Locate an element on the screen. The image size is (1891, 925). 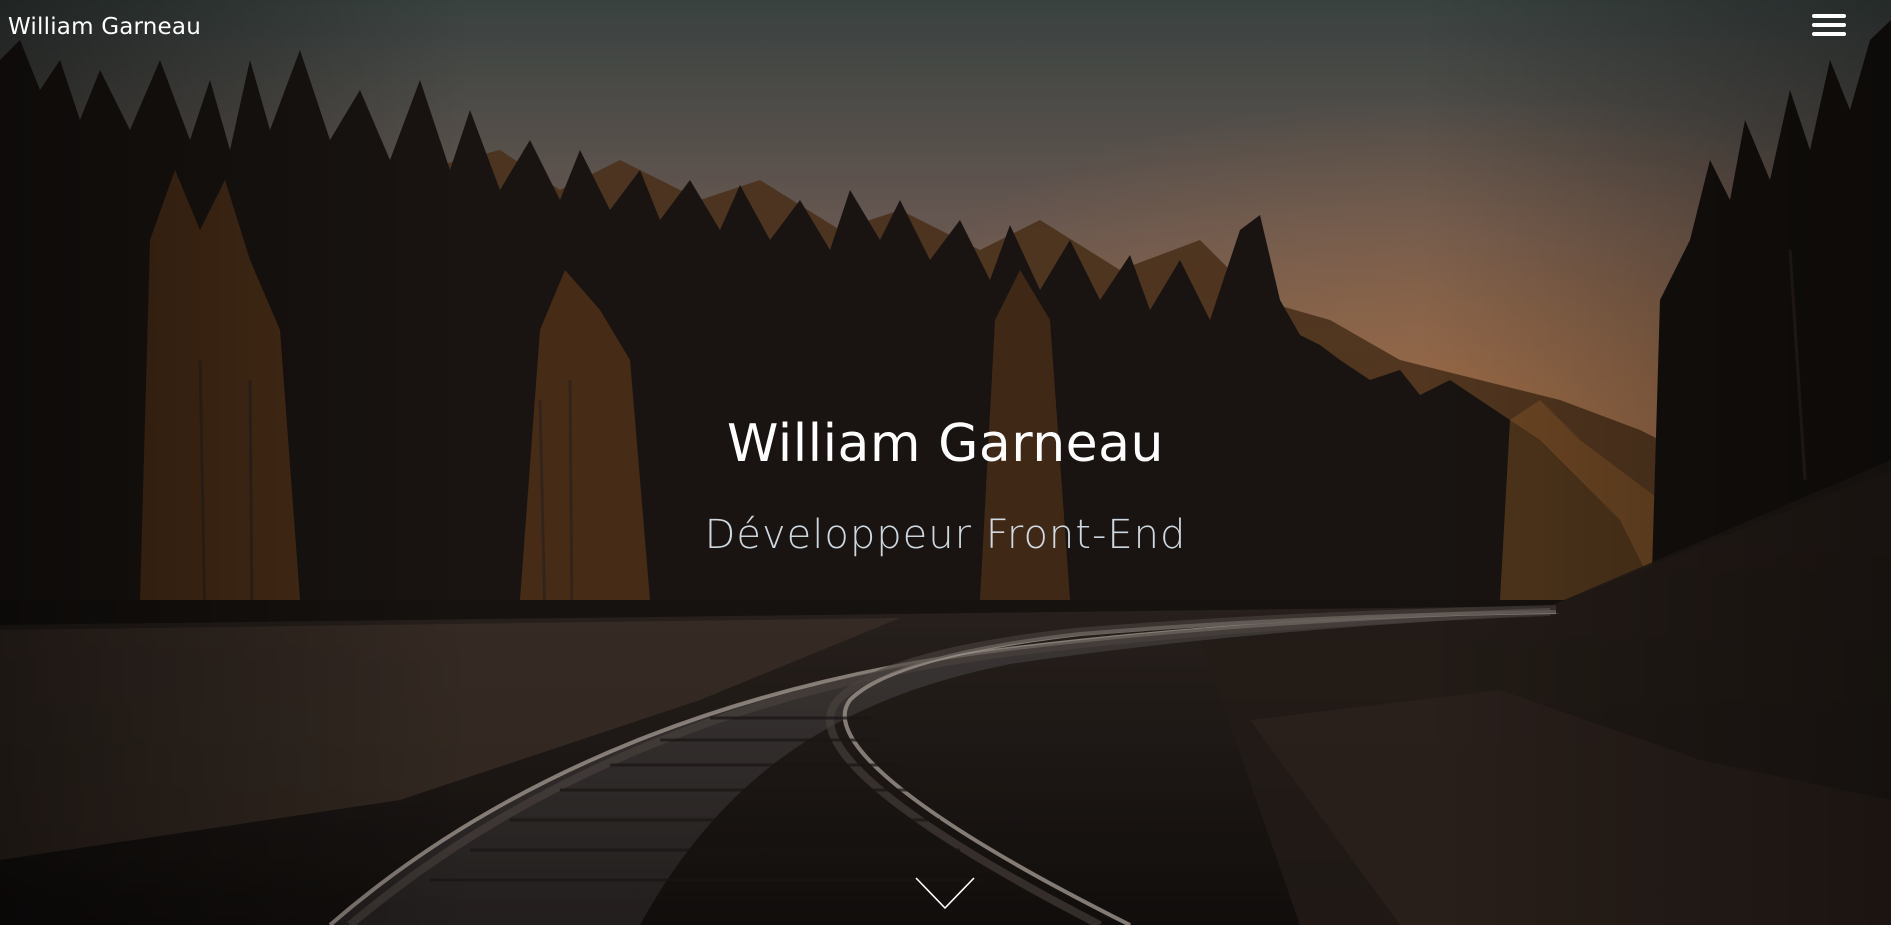
hamburger-menu-icon is located at coordinates (1830, 27).